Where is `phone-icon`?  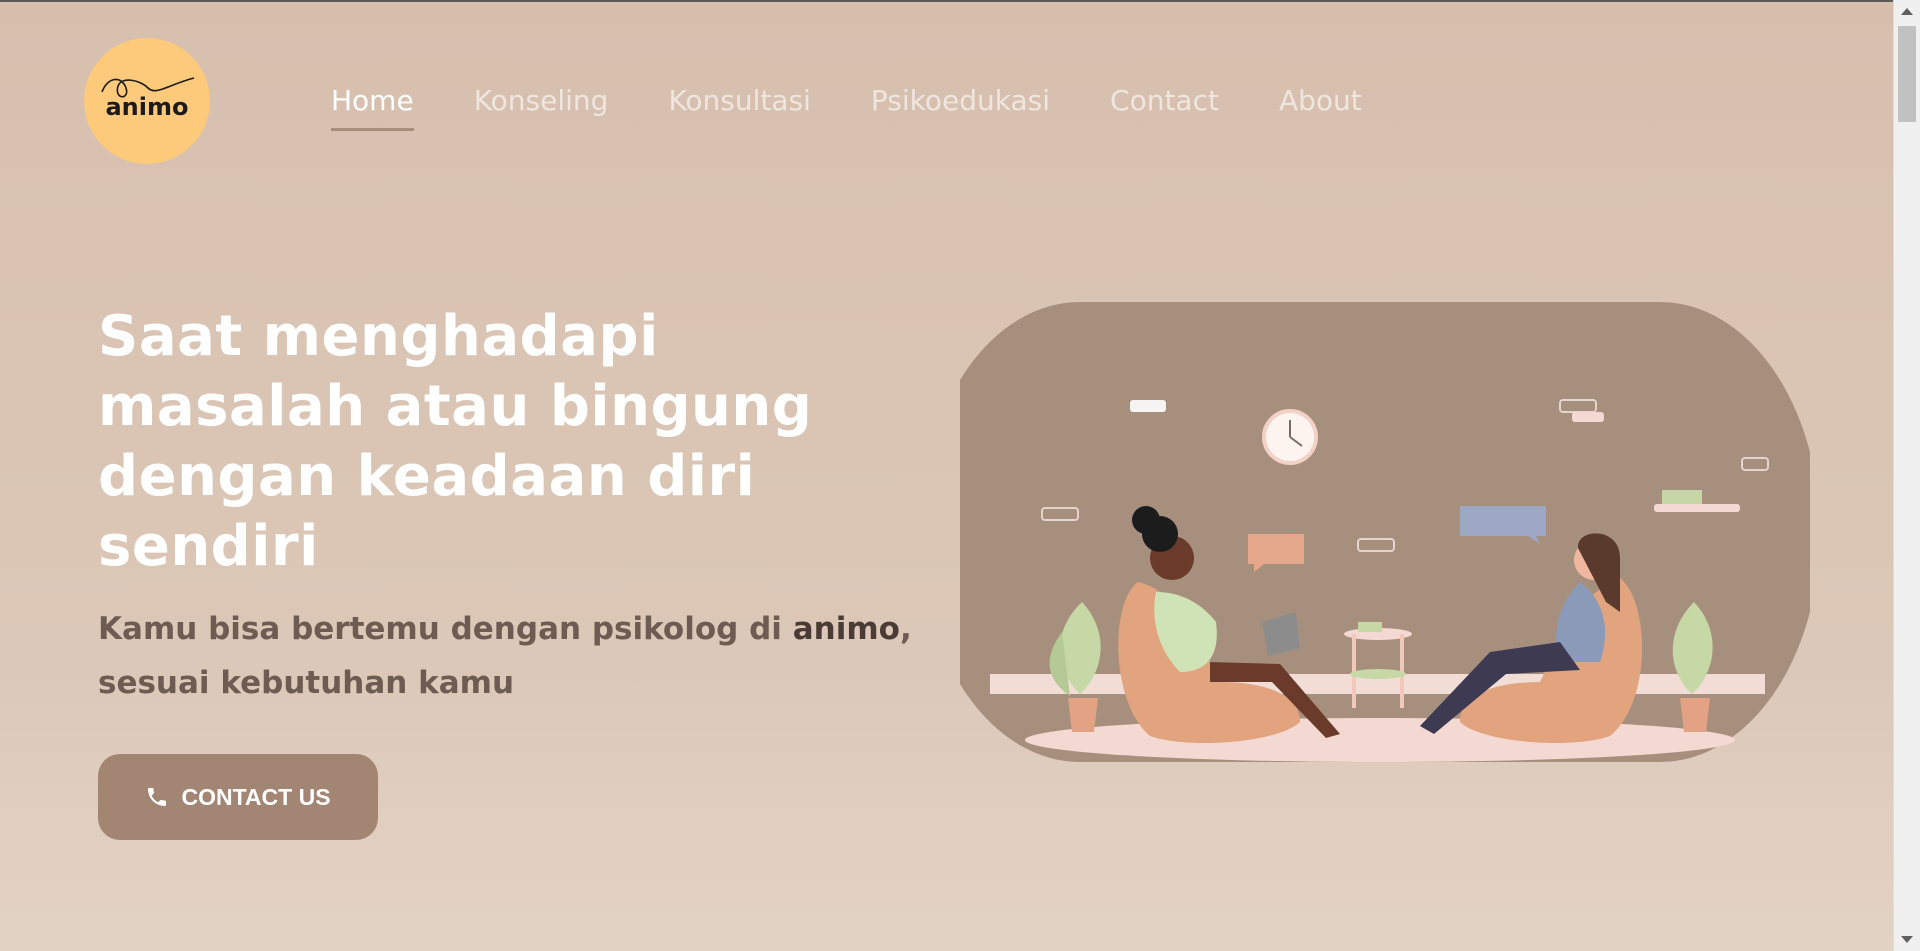
phone-icon is located at coordinates (157, 797).